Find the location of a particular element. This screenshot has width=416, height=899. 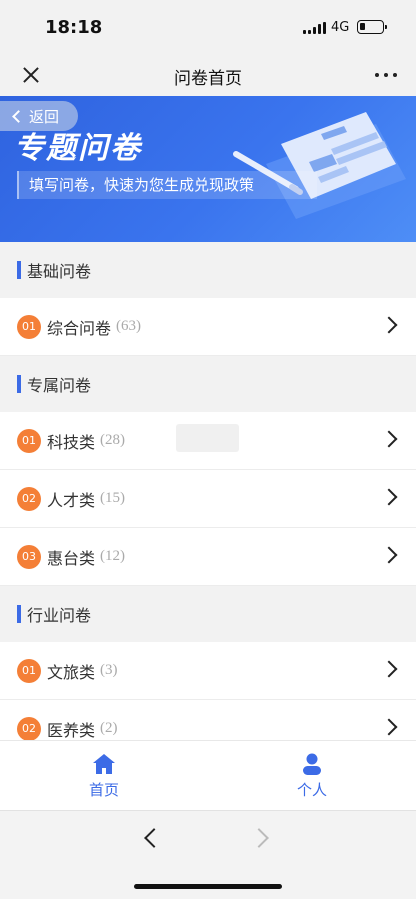

tab-bar: 首页 个人 is located at coordinates (208, 775).